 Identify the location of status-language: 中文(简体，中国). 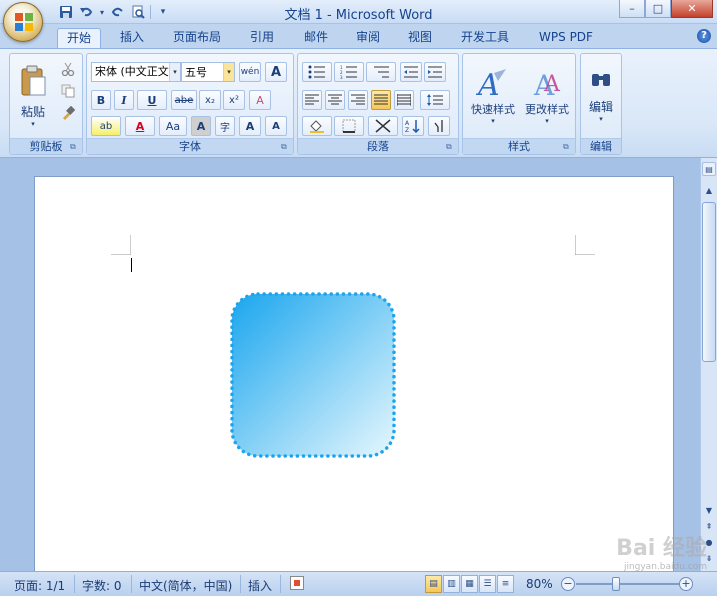
(185, 585).